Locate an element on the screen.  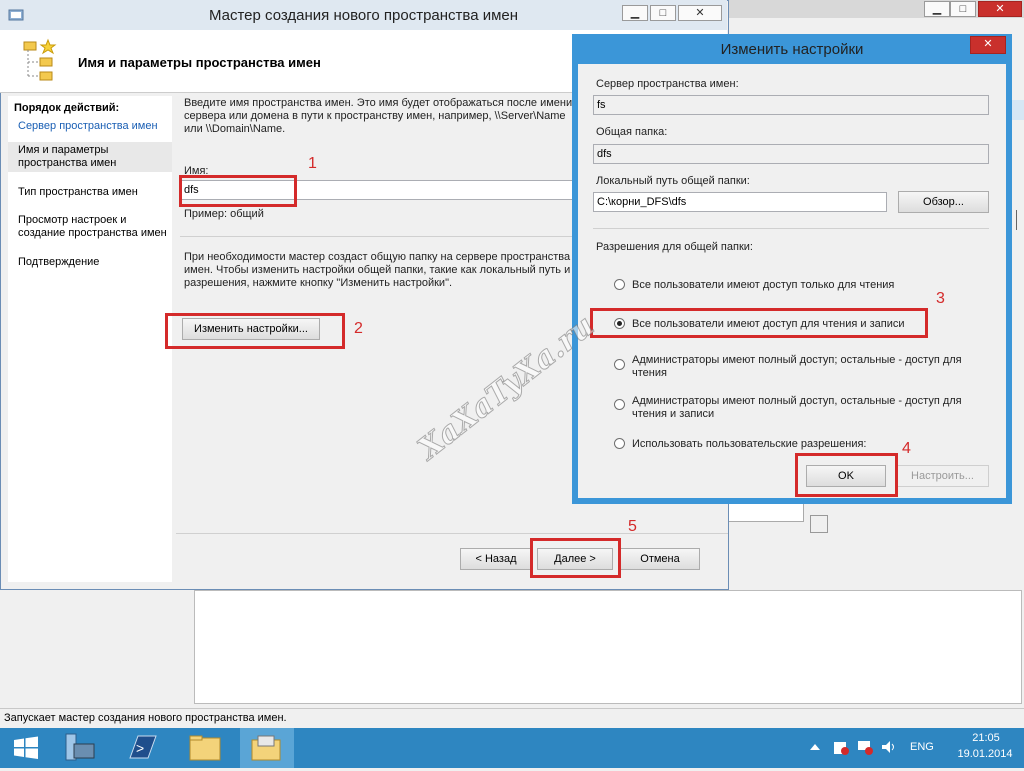
start-button is located at coordinates (27, 748).